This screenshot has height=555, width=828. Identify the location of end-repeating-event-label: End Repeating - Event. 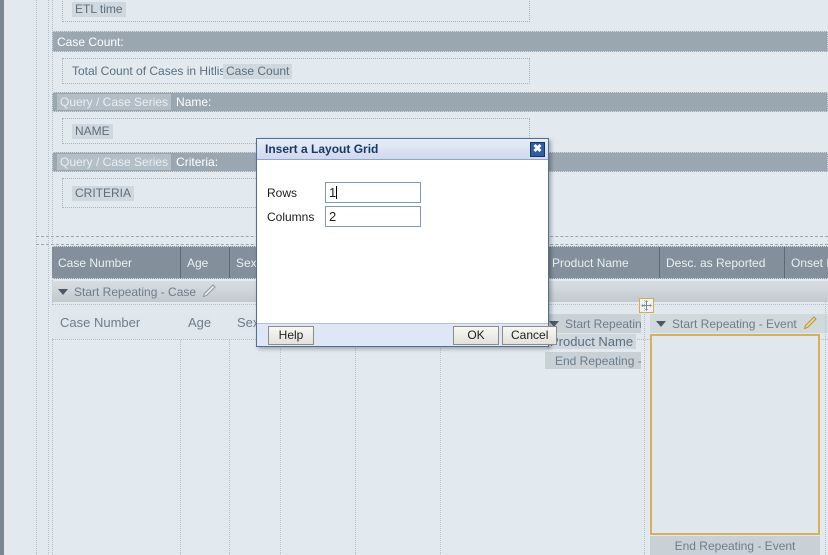
(735, 545).